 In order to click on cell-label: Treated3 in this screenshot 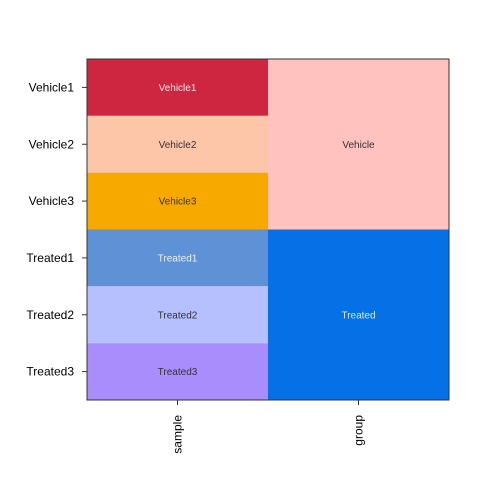, I will do `click(178, 372)`.